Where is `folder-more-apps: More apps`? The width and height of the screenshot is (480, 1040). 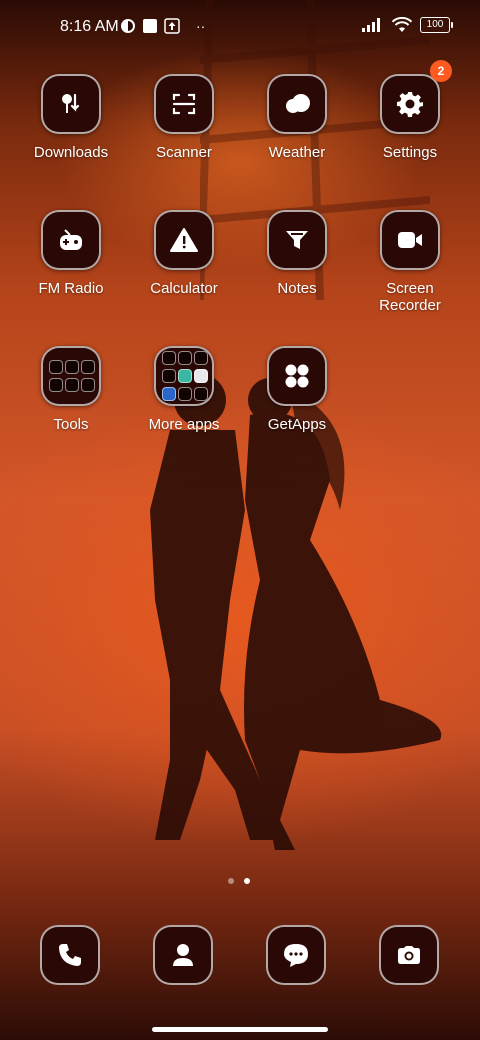
folder-more-apps: More apps is located at coordinates (184, 389).